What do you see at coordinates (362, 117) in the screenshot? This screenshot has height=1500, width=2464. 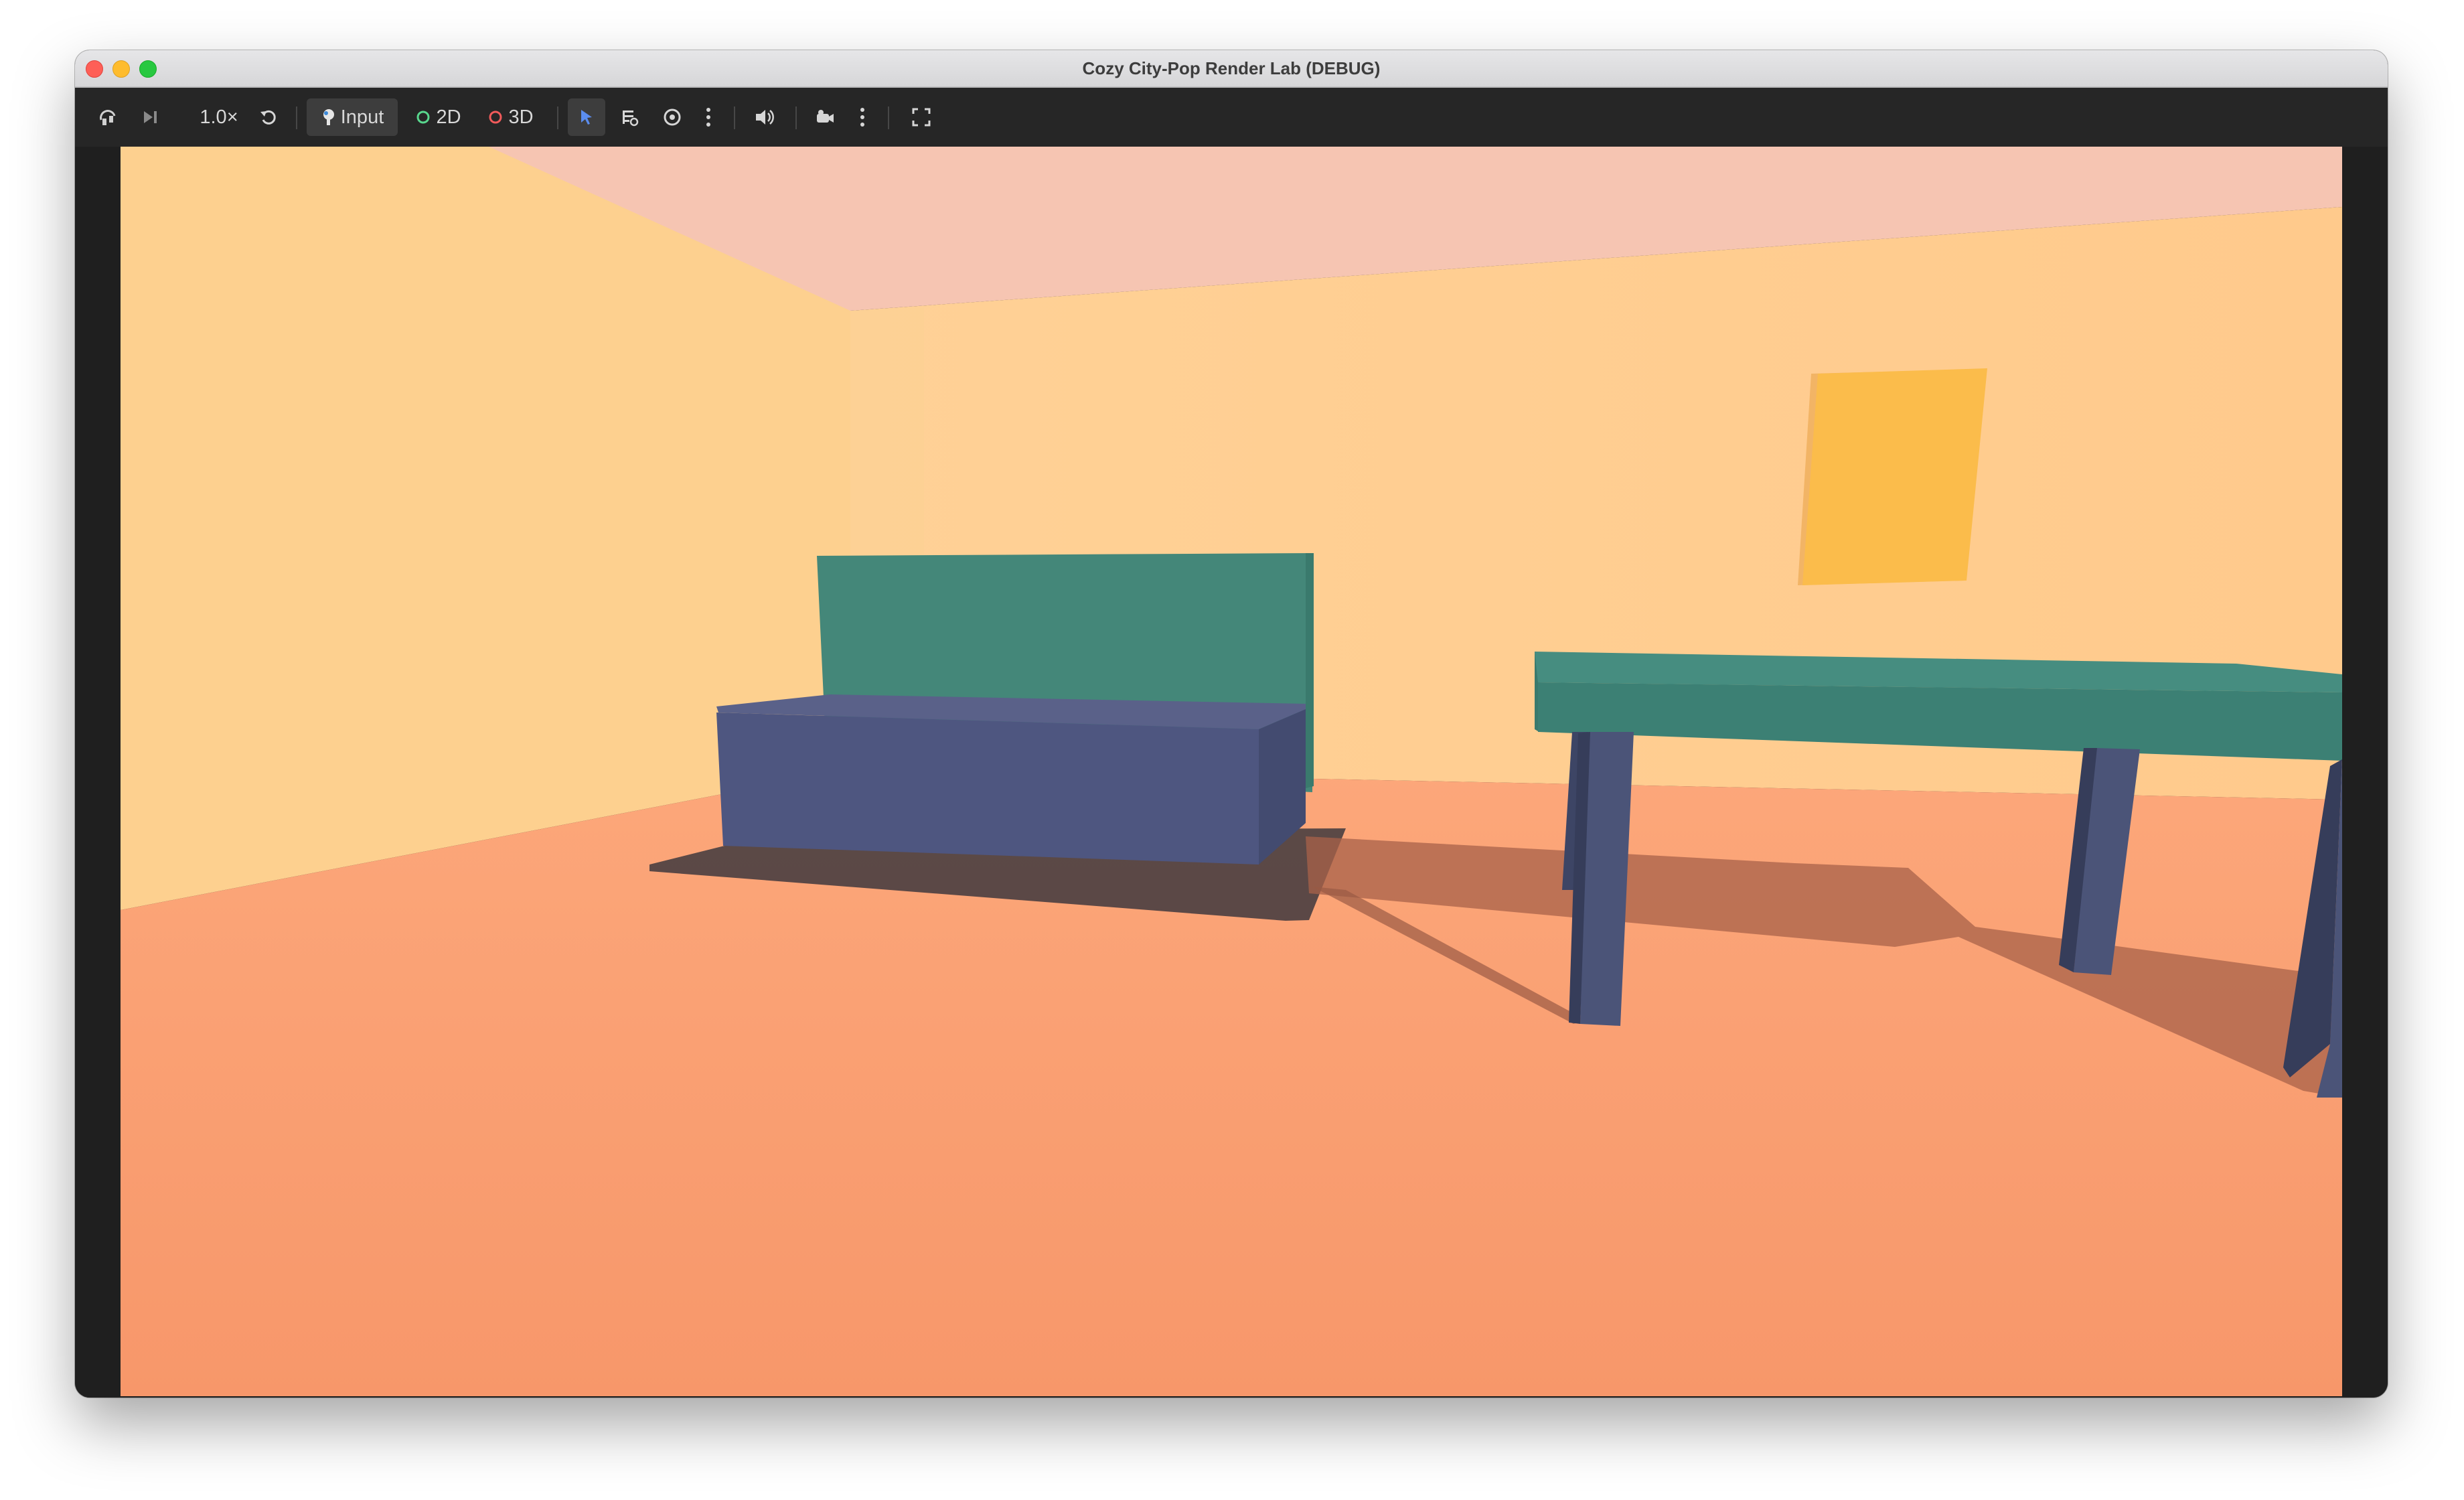 I see `input-label: Input` at bounding box center [362, 117].